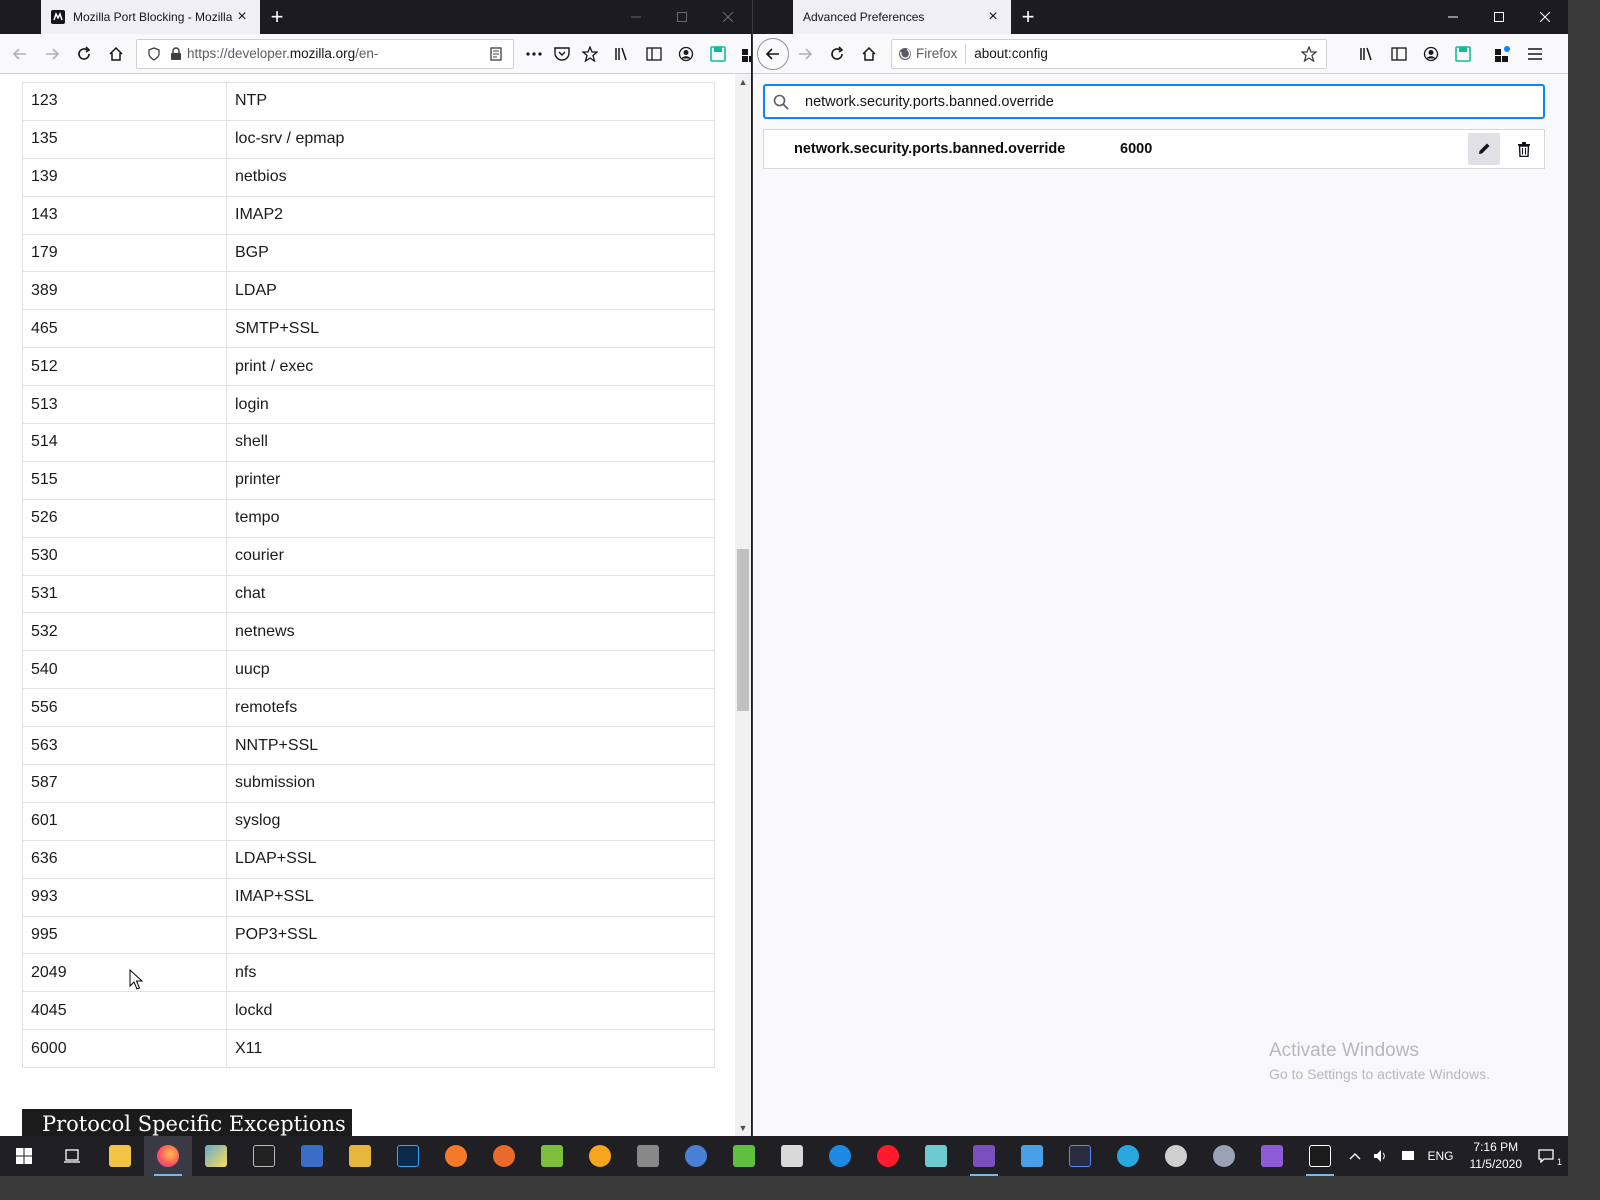 The image size is (1600, 1200). Describe the element at coordinates (743, 630) in the screenshot. I see `scrollbar-thumb` at that location.